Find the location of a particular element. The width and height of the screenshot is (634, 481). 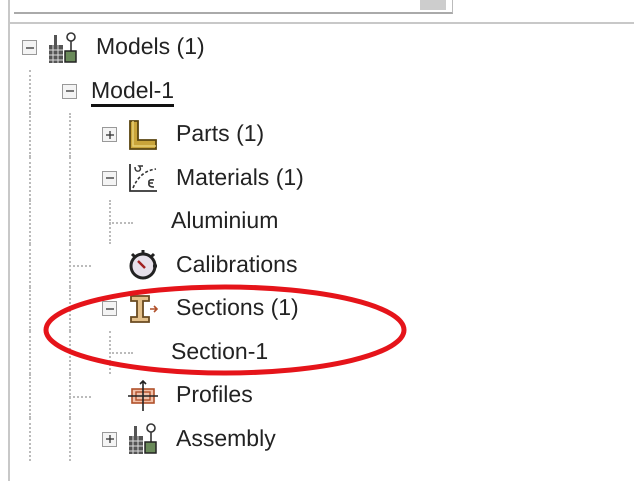

horizontal-scrollbar is located at coordinates (233, 7).